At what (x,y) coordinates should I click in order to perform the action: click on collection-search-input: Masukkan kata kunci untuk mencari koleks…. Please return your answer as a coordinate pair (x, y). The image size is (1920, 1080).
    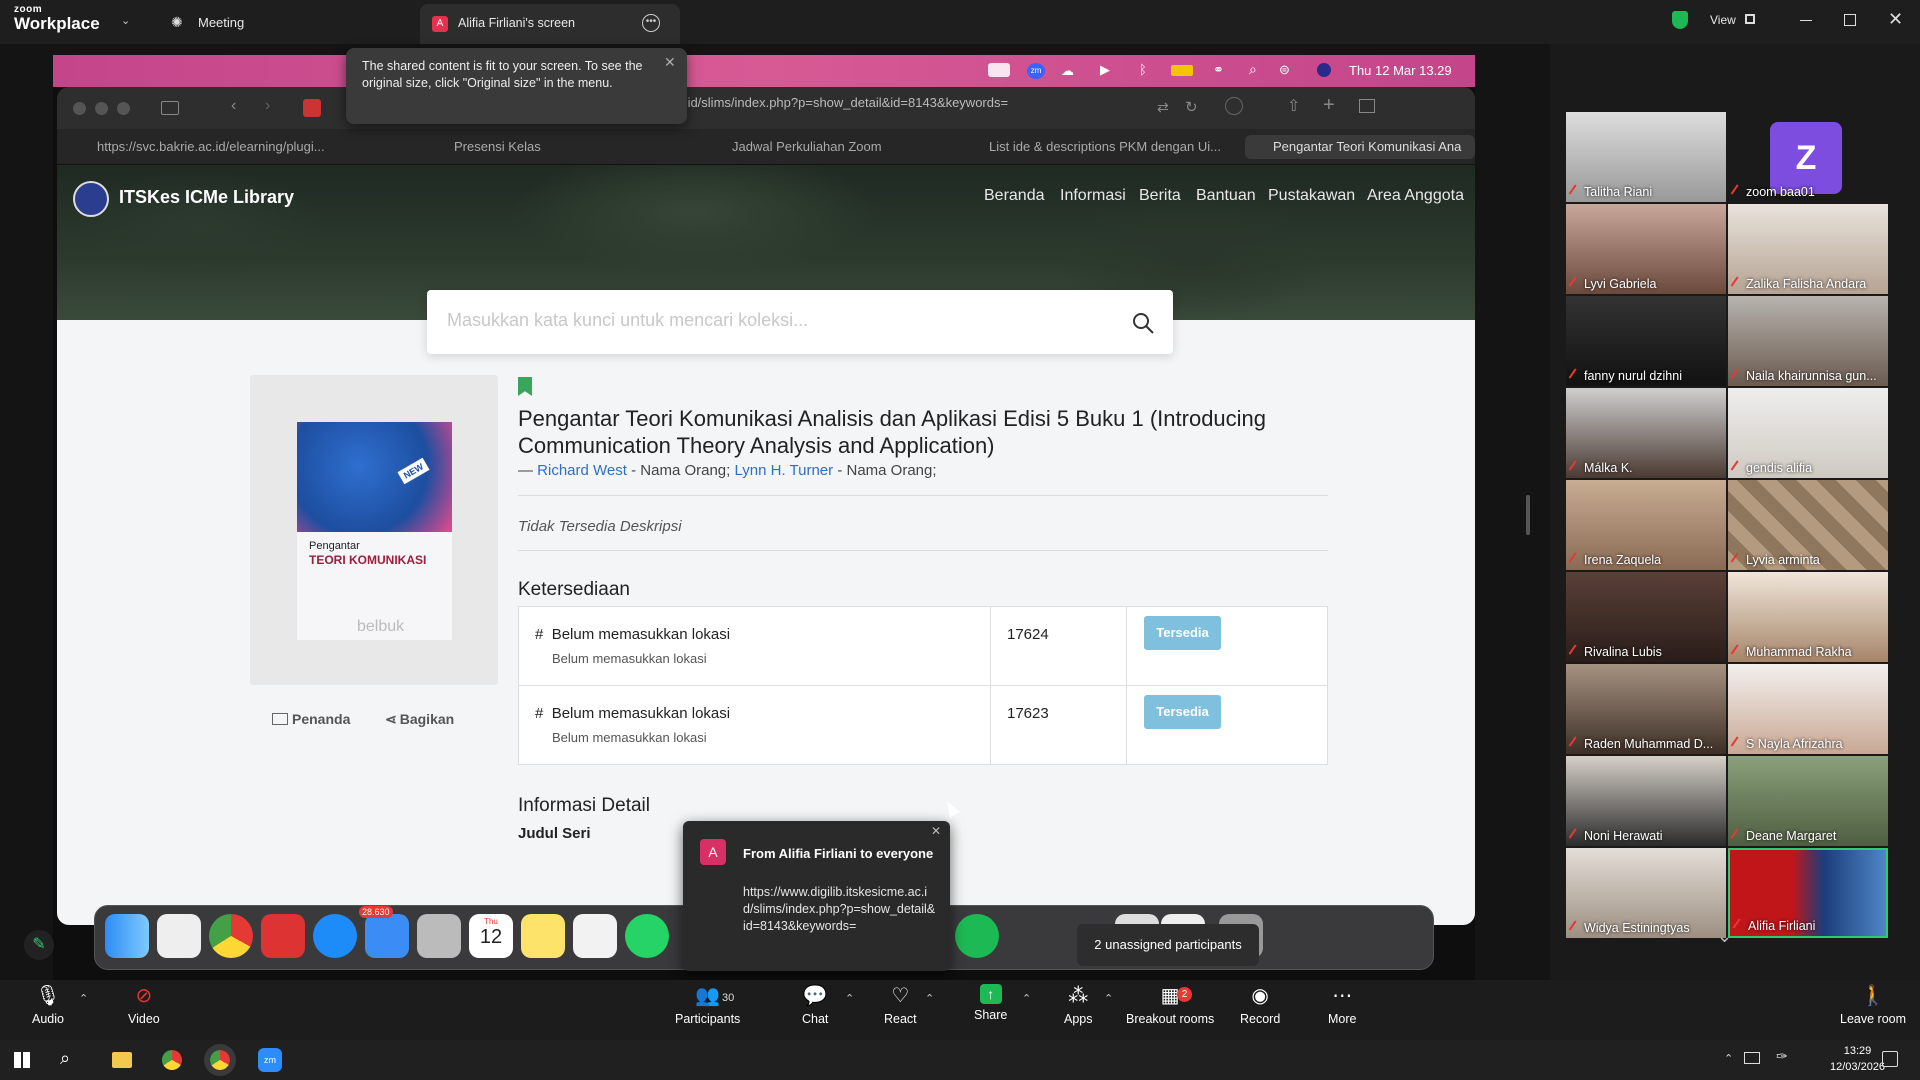
    Looking at the image, I should click on (800, 322).